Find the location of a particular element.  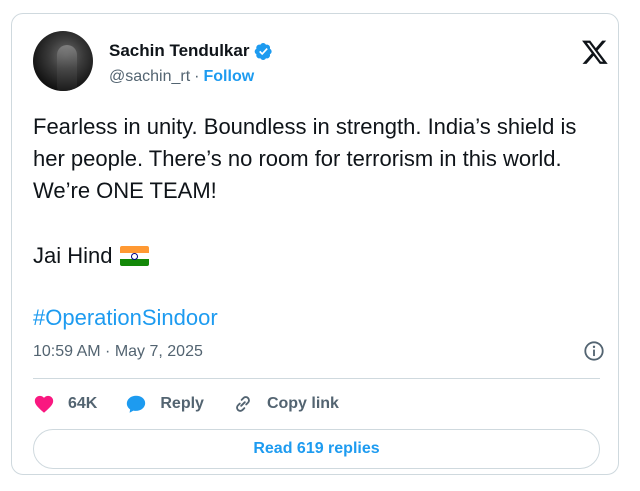

author-handle: @sachin_rt is located at coordinates (149, 77).